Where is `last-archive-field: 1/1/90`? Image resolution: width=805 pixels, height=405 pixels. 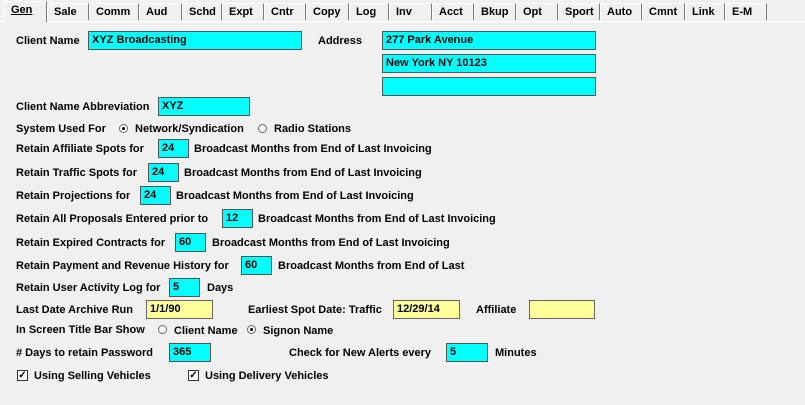
last-archive-field: 1/1/90 is located at coordinates (179, 309).